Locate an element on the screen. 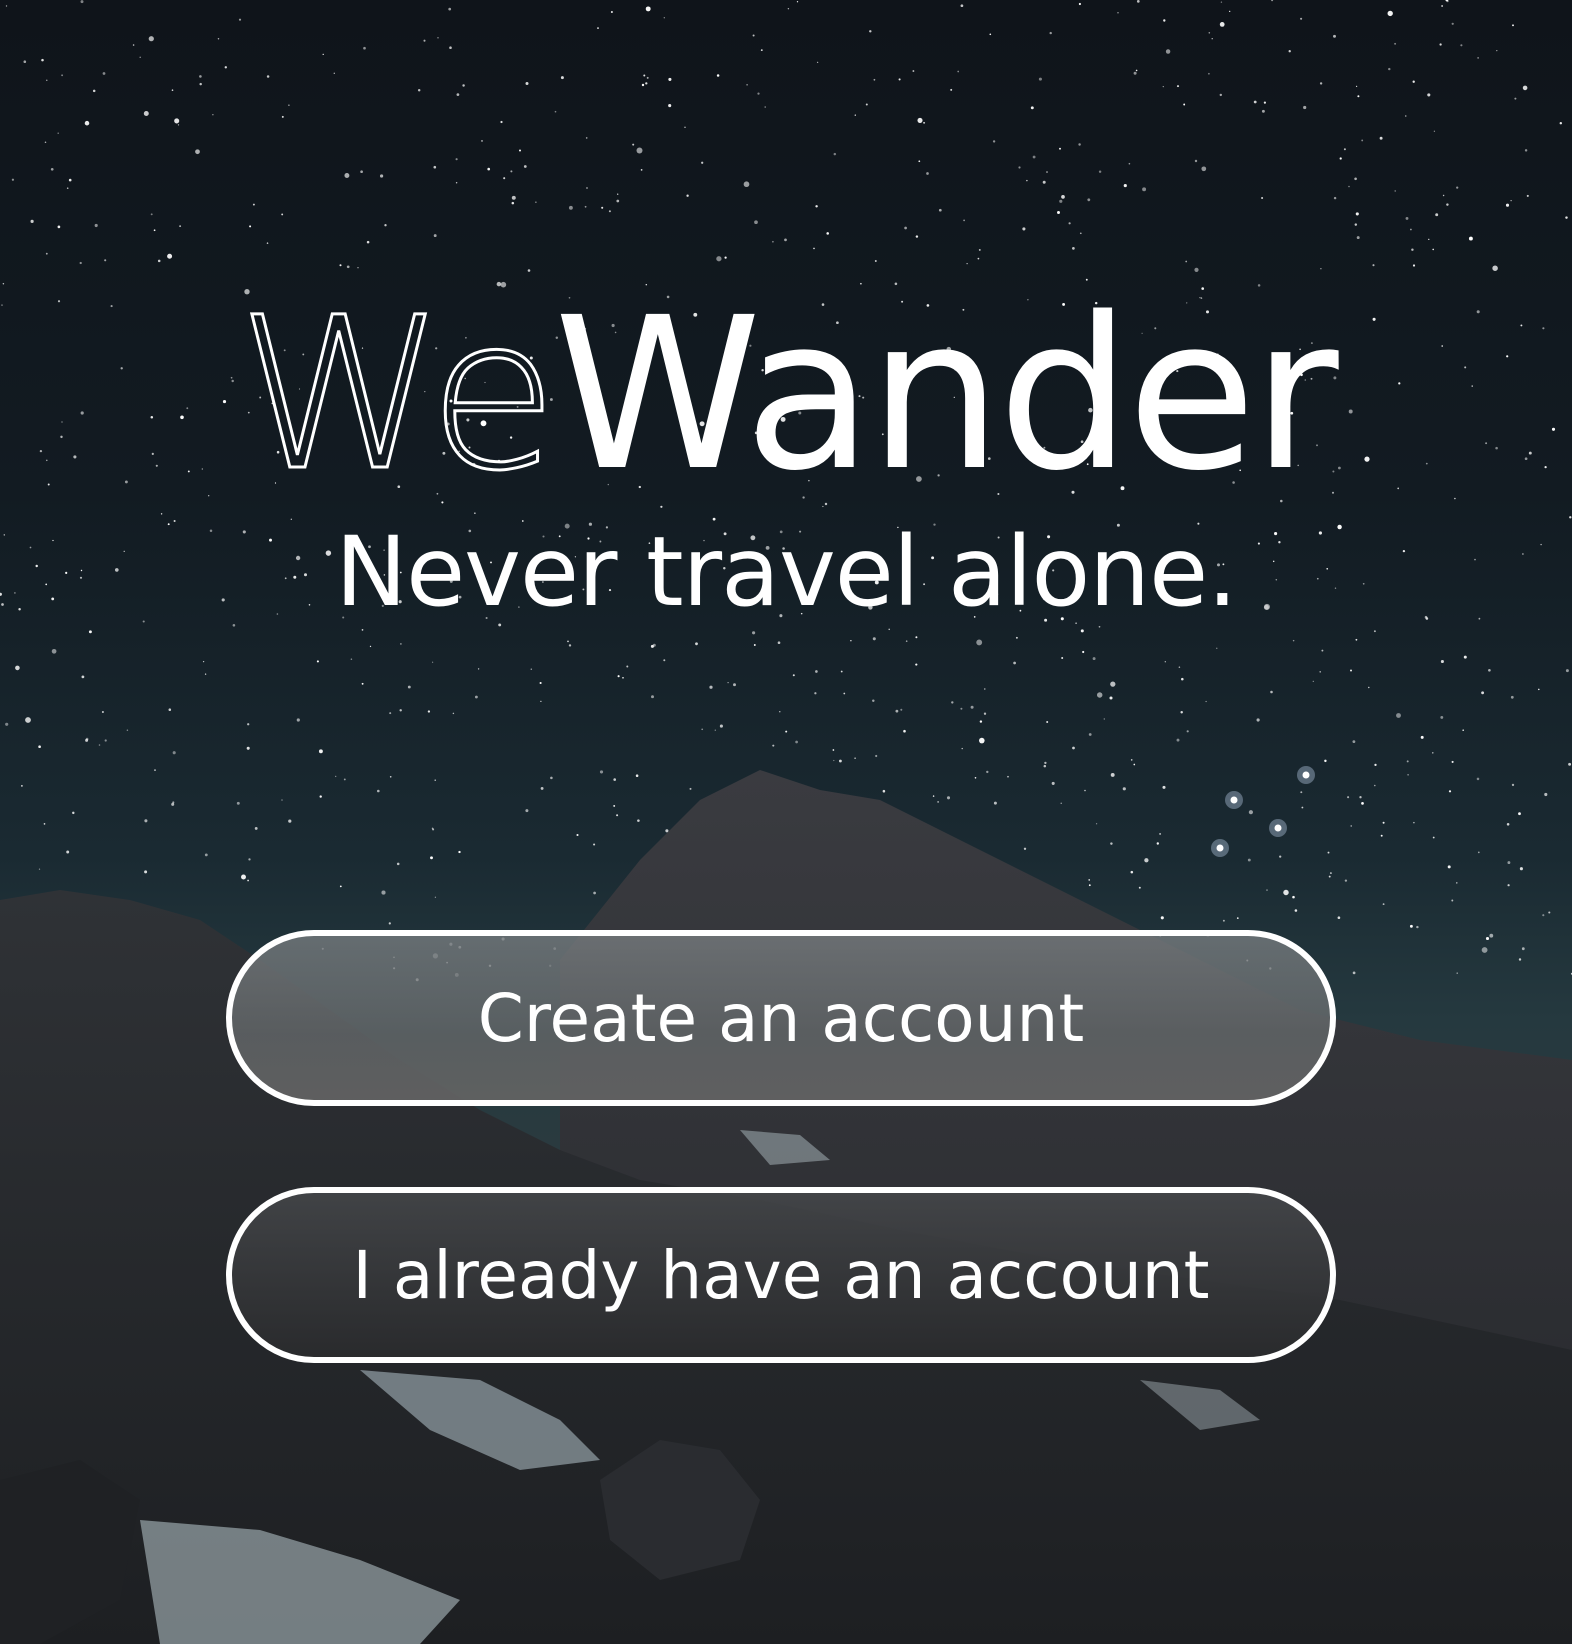  app-logo: WeWander is located at coordinates (787, 394).